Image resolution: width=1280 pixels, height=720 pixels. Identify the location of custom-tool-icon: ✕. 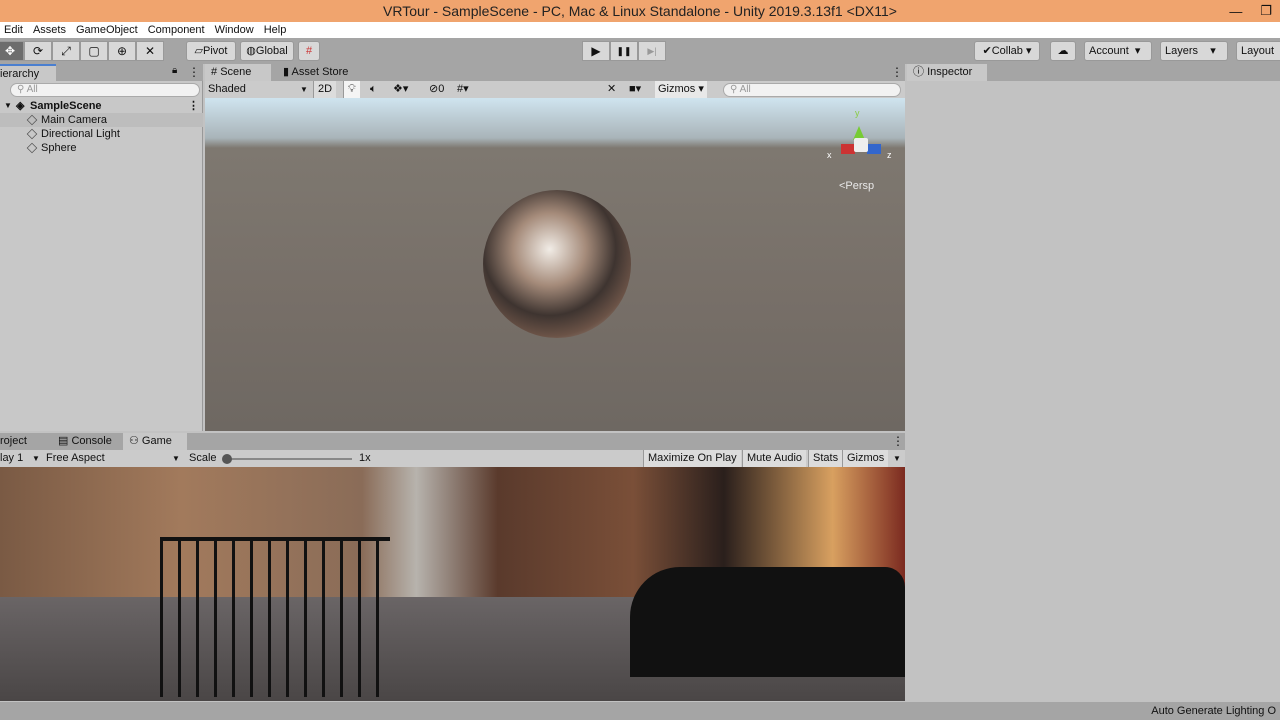
(150, 51).